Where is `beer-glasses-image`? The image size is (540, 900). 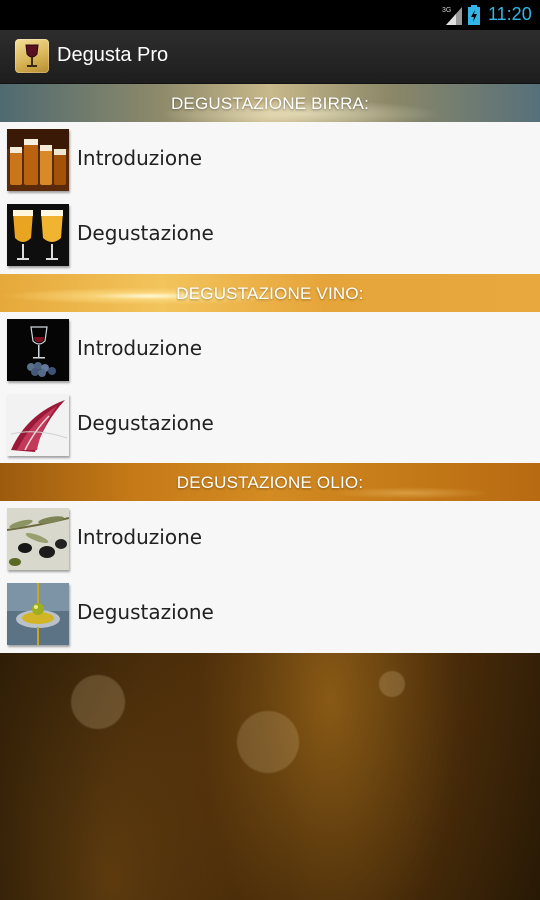 beer-glasses-image is located at coordinates (38, 160).